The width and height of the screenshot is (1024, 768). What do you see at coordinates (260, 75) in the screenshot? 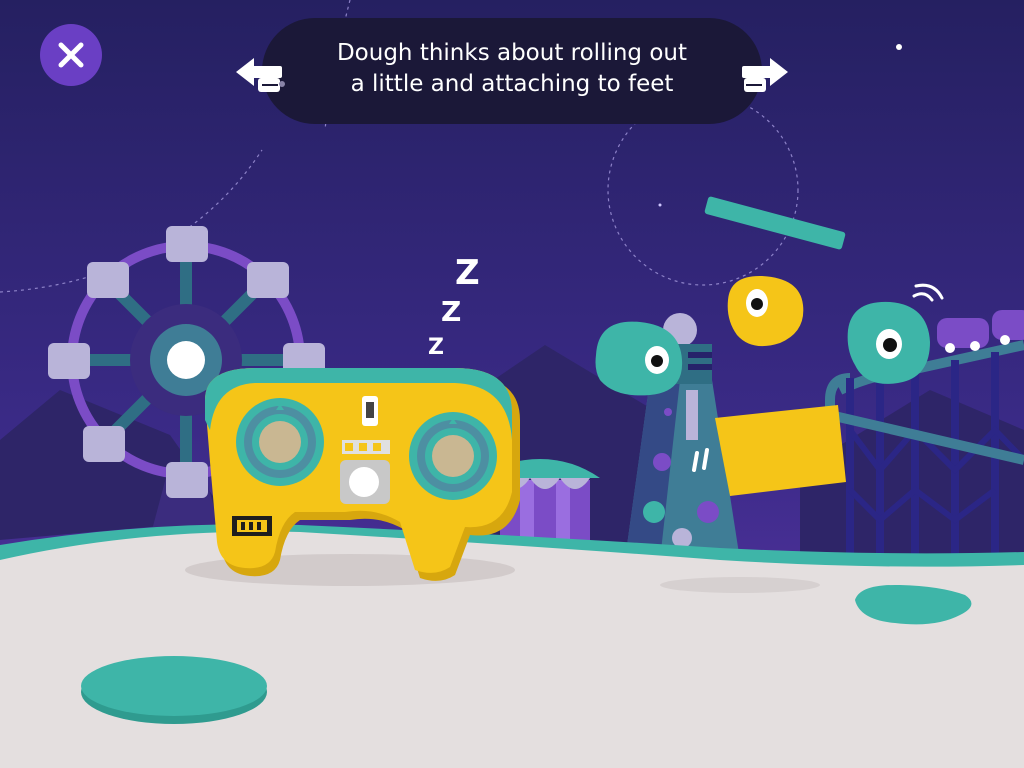
I see `pointing-hand-left-icon` at bounding box center [260, 75].